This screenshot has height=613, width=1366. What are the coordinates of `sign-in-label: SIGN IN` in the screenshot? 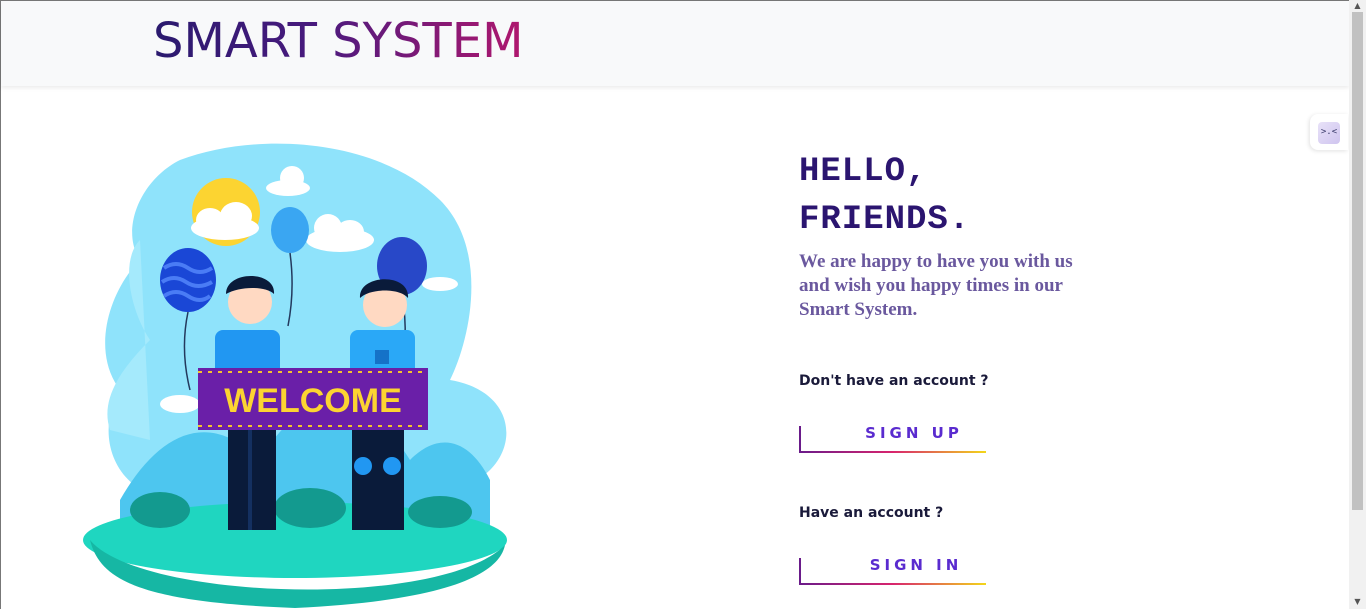 It's located at (916, 565).